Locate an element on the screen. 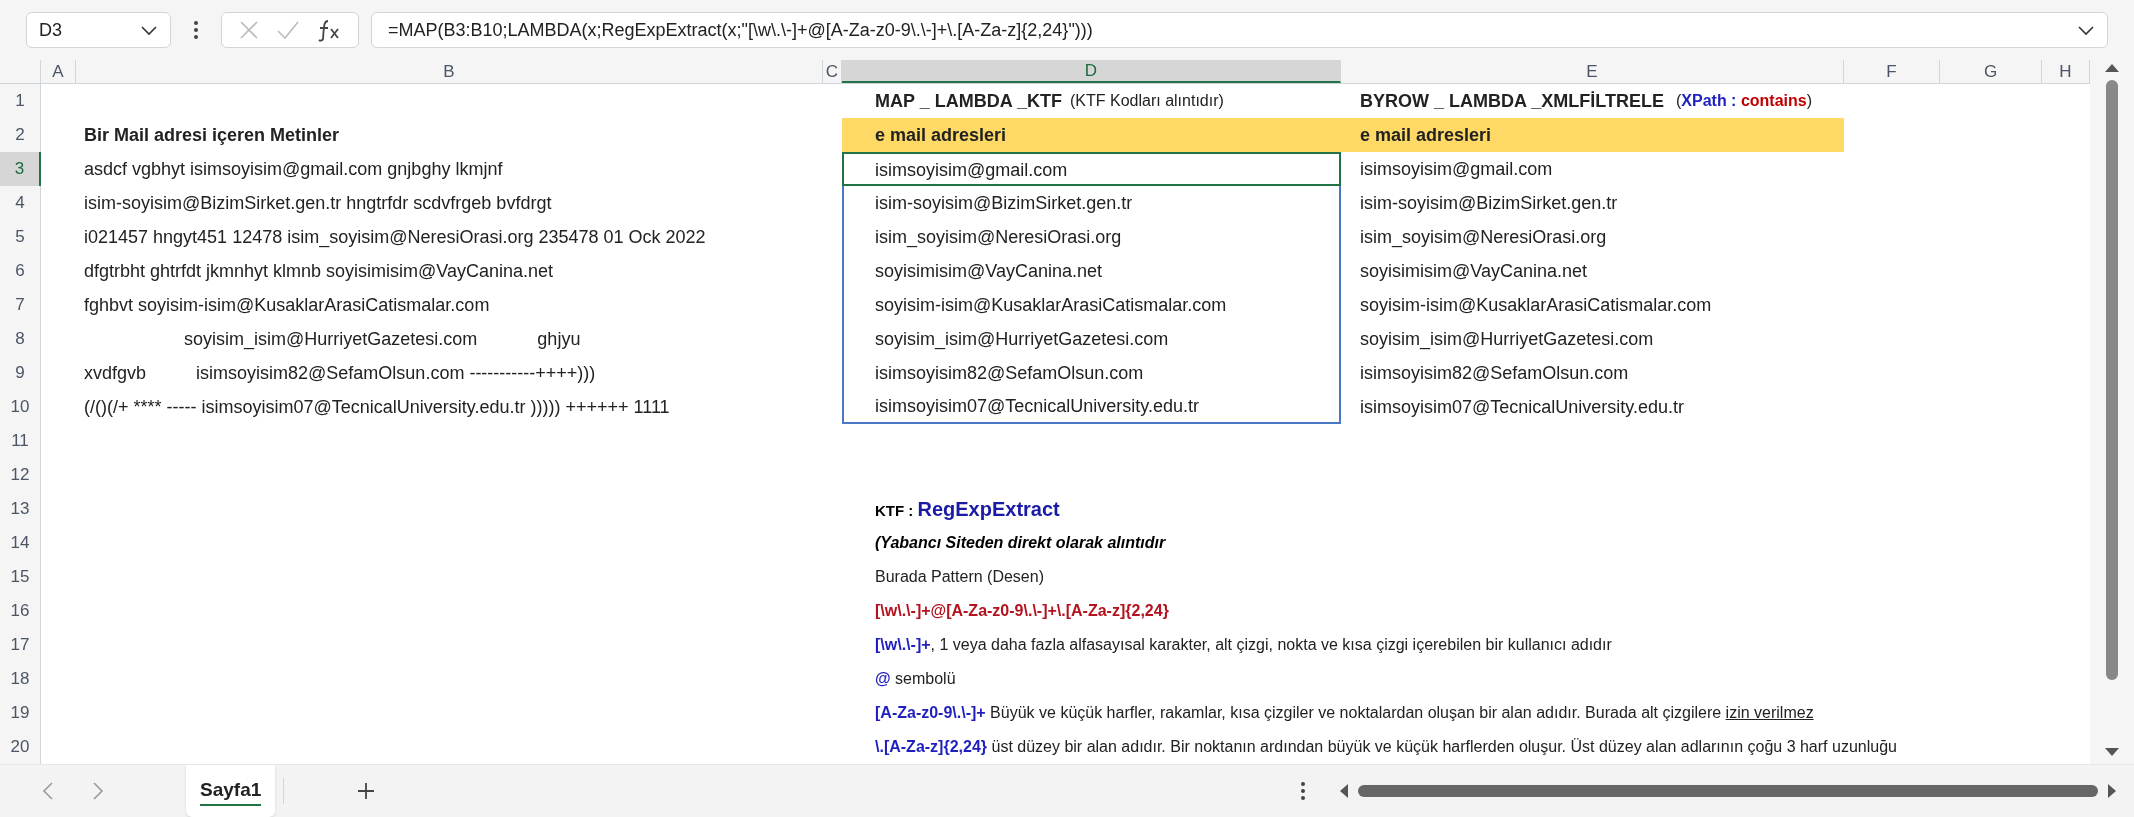 The image size is (2134, 817). table-cell: isimsoyisim07@TecnicalUniversity.edu.tr is located at coordinates (1091, 407).